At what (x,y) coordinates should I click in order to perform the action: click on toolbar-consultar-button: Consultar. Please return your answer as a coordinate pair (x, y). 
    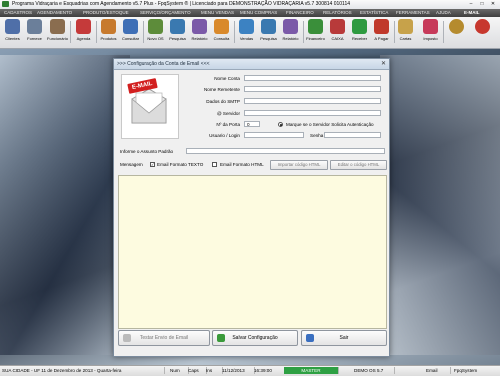
    Looking at the image, I should click on (130, 32).